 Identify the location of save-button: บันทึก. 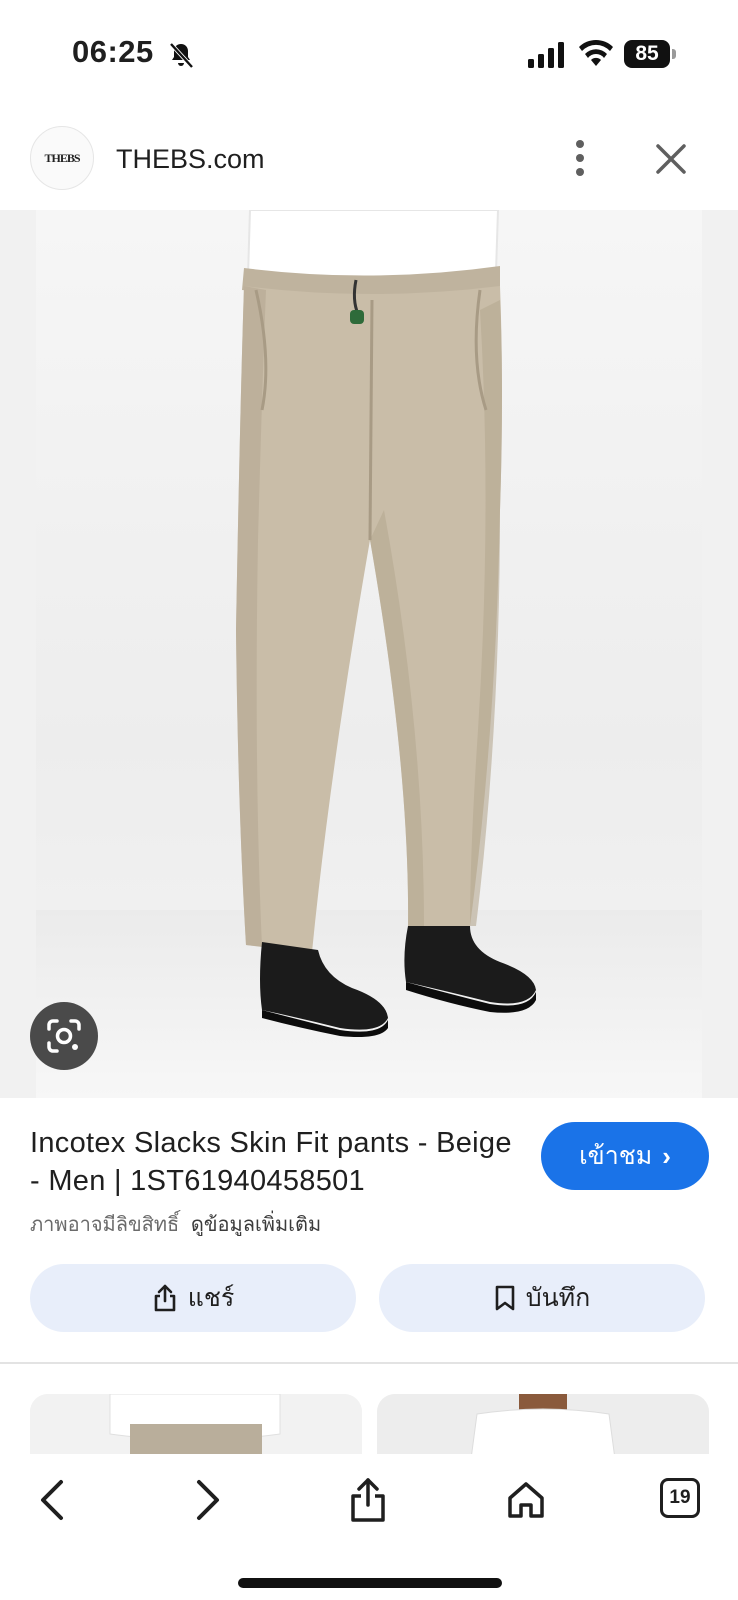
(542, 1298).